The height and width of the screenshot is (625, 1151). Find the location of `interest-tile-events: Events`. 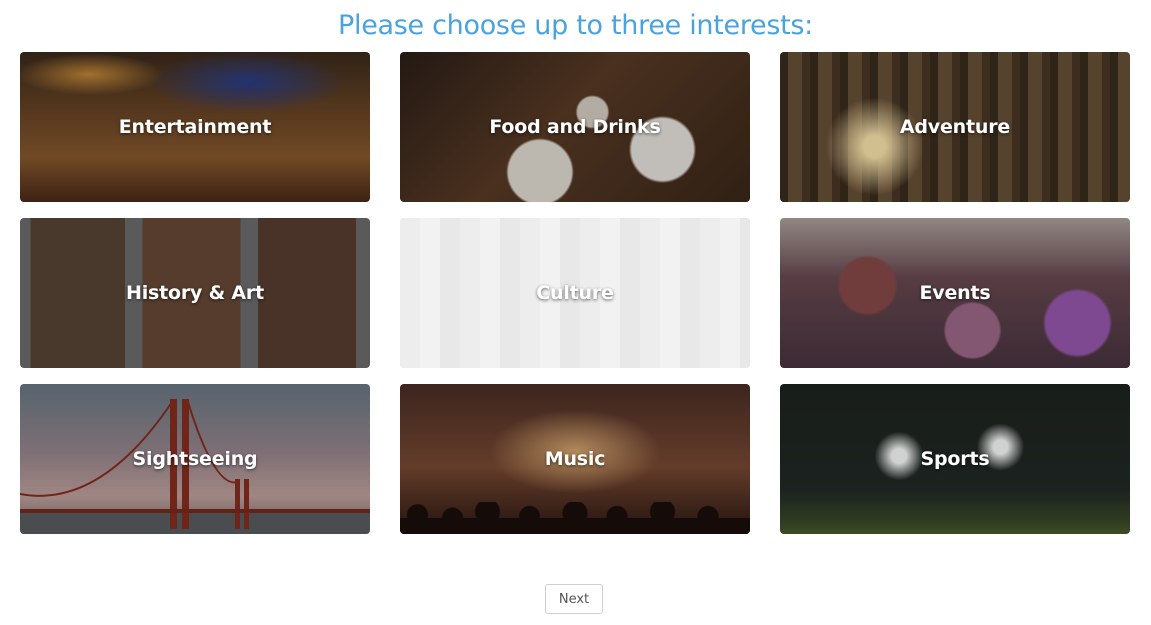

interest-tile-events: Events is located at coordinates (955, 293).